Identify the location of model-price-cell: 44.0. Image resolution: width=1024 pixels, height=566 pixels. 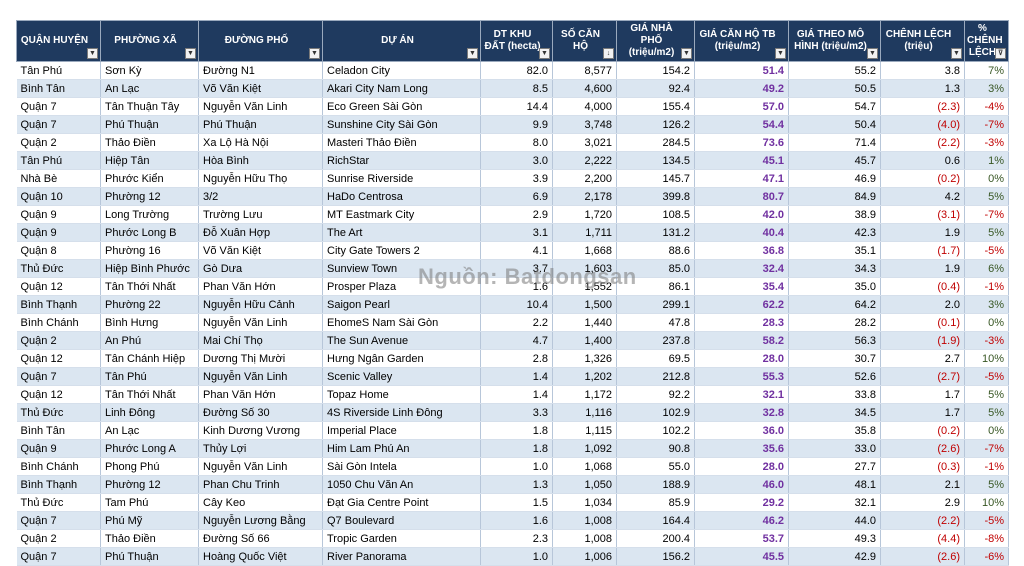
(834, 520).